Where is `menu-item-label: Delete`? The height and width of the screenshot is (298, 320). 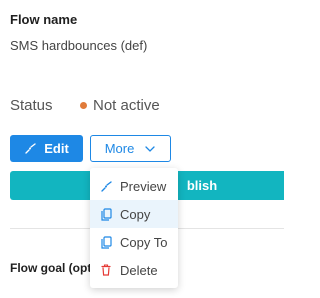 menu-item-label: Delete is located at coordinates (139, 270).